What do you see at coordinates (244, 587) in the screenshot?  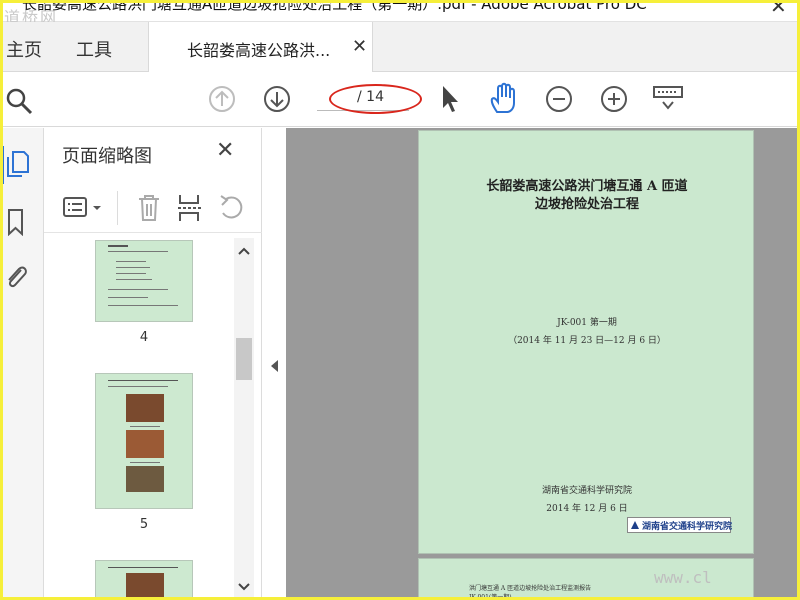 I see `scroll-down-icon` at bounding box center [244, 587].